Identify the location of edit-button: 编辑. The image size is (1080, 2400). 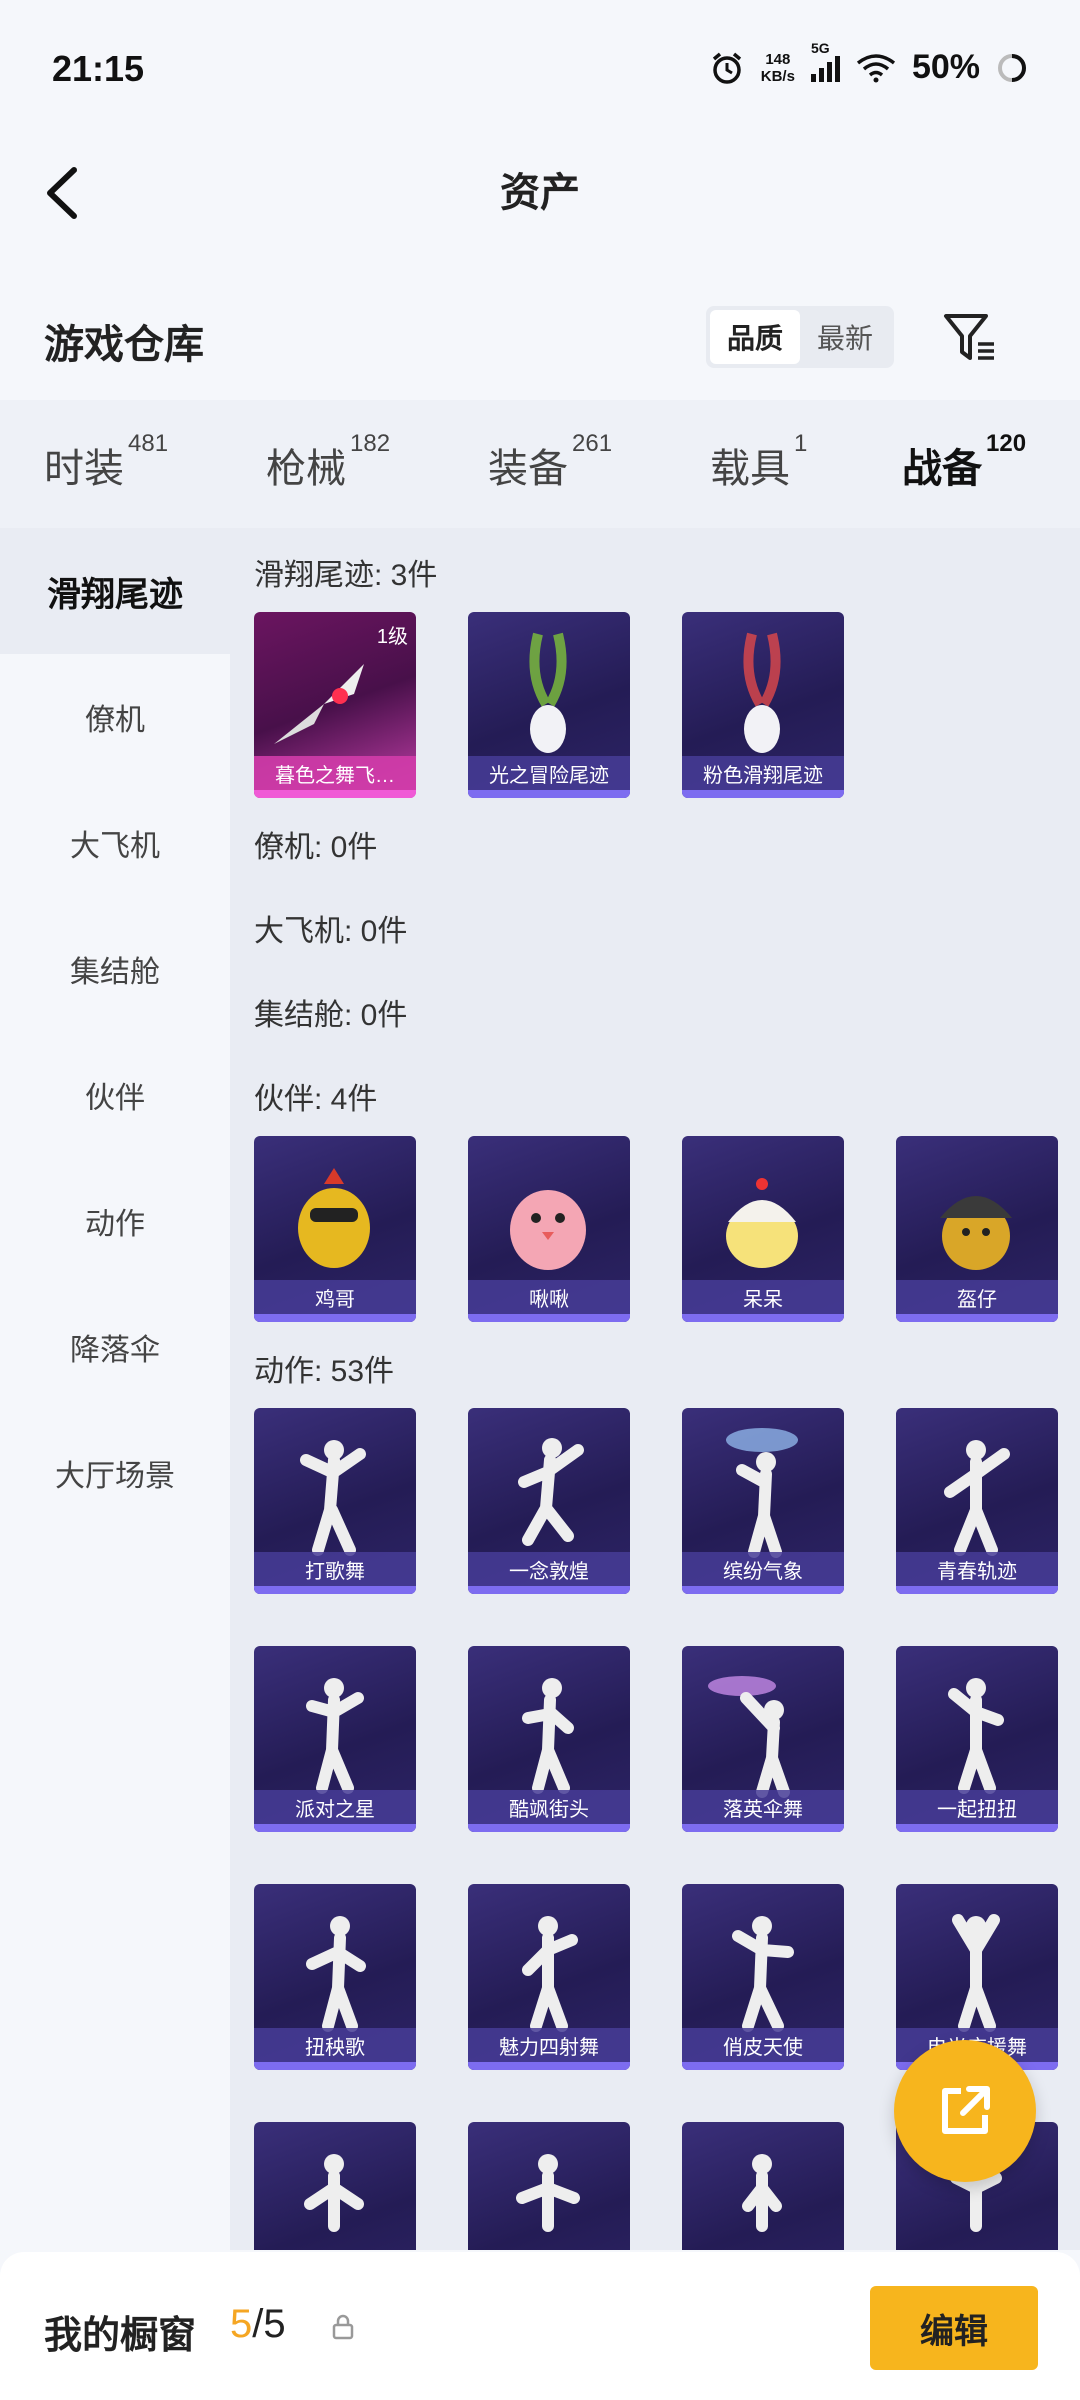
(954, 2328).